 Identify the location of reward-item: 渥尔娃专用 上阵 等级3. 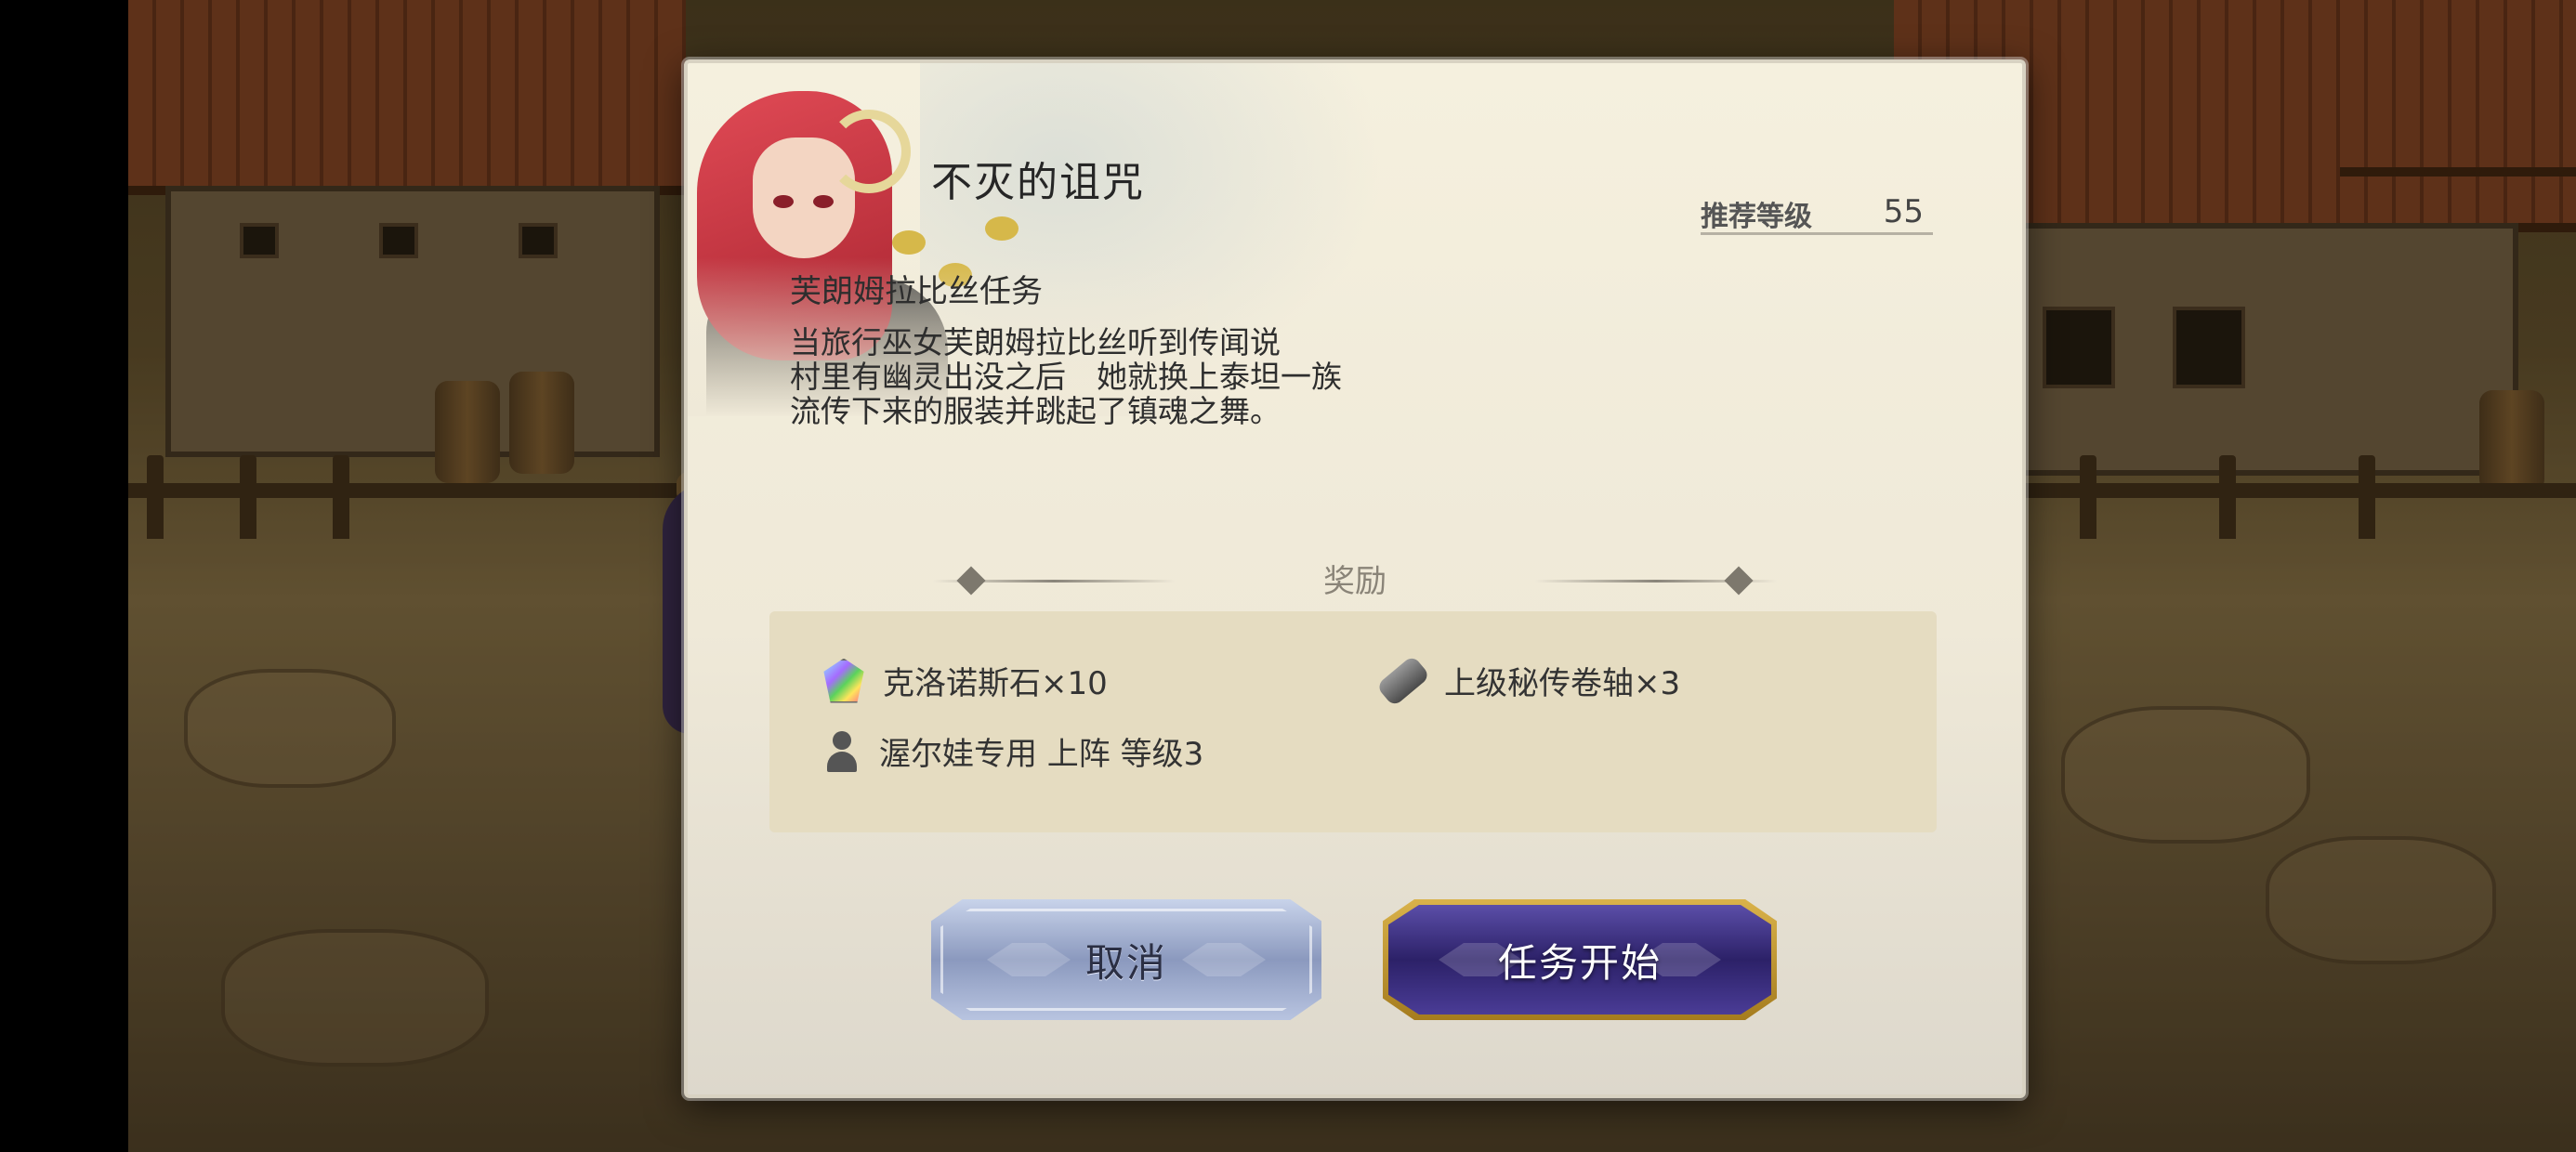
(1012, 751).